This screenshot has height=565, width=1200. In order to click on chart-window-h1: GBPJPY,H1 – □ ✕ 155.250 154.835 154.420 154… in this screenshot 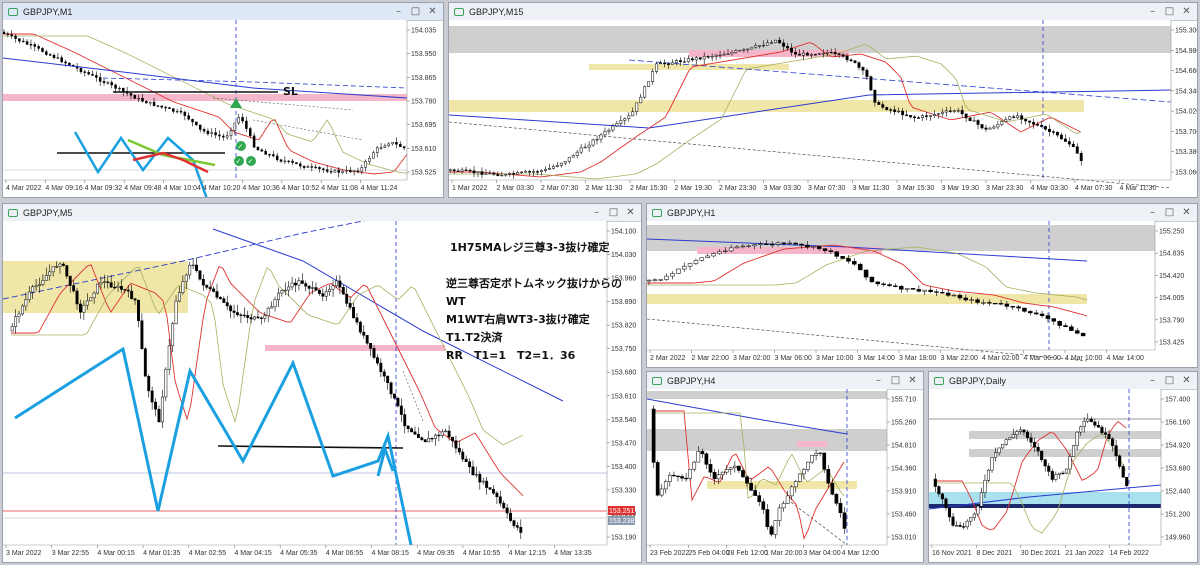, I will do `click(922, 285)`.